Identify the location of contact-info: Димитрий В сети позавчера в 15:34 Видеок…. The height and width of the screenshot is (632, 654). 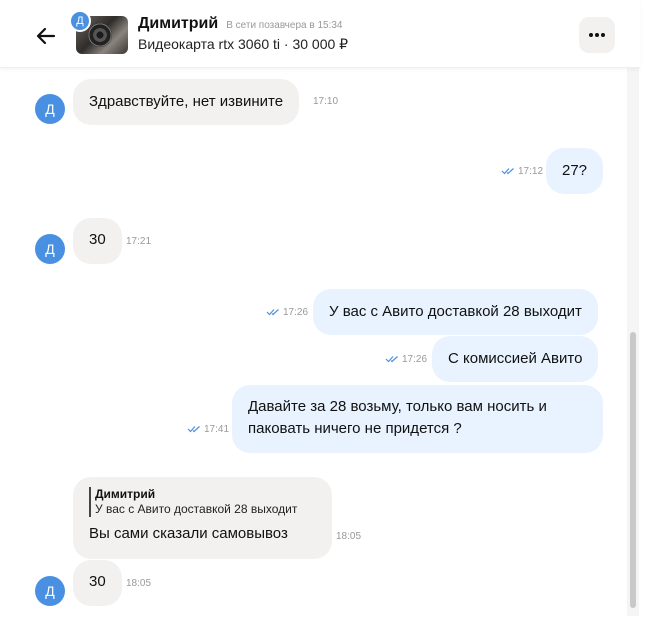
(243, 34).